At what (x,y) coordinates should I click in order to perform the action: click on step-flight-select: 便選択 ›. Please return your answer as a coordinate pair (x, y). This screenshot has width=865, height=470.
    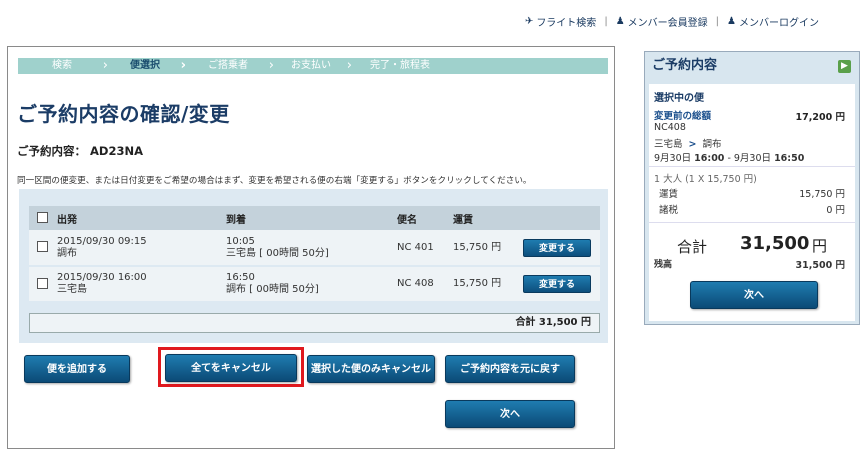
    Looking at the image, I should click on (158, 65).